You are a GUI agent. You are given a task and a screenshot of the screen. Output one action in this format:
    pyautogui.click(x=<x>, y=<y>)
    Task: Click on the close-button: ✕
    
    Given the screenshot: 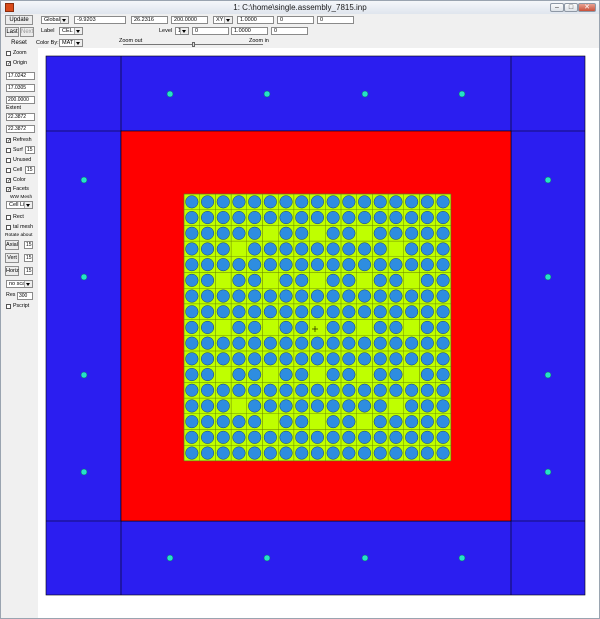 What is the action you would take?
    pyautogui.click(x=587, y=7)
    